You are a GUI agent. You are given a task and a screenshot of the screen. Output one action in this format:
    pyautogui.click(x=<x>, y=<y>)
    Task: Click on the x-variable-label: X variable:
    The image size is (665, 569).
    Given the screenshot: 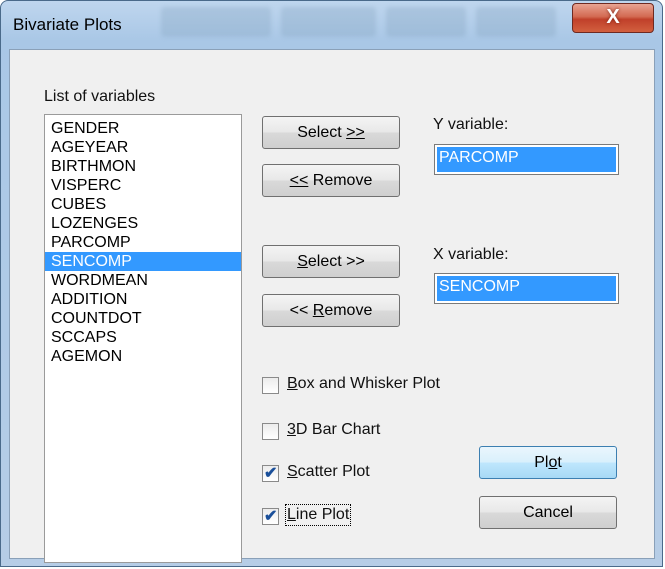 What is the action you would take?
    pyautogui.click(x=471, y=254)
    